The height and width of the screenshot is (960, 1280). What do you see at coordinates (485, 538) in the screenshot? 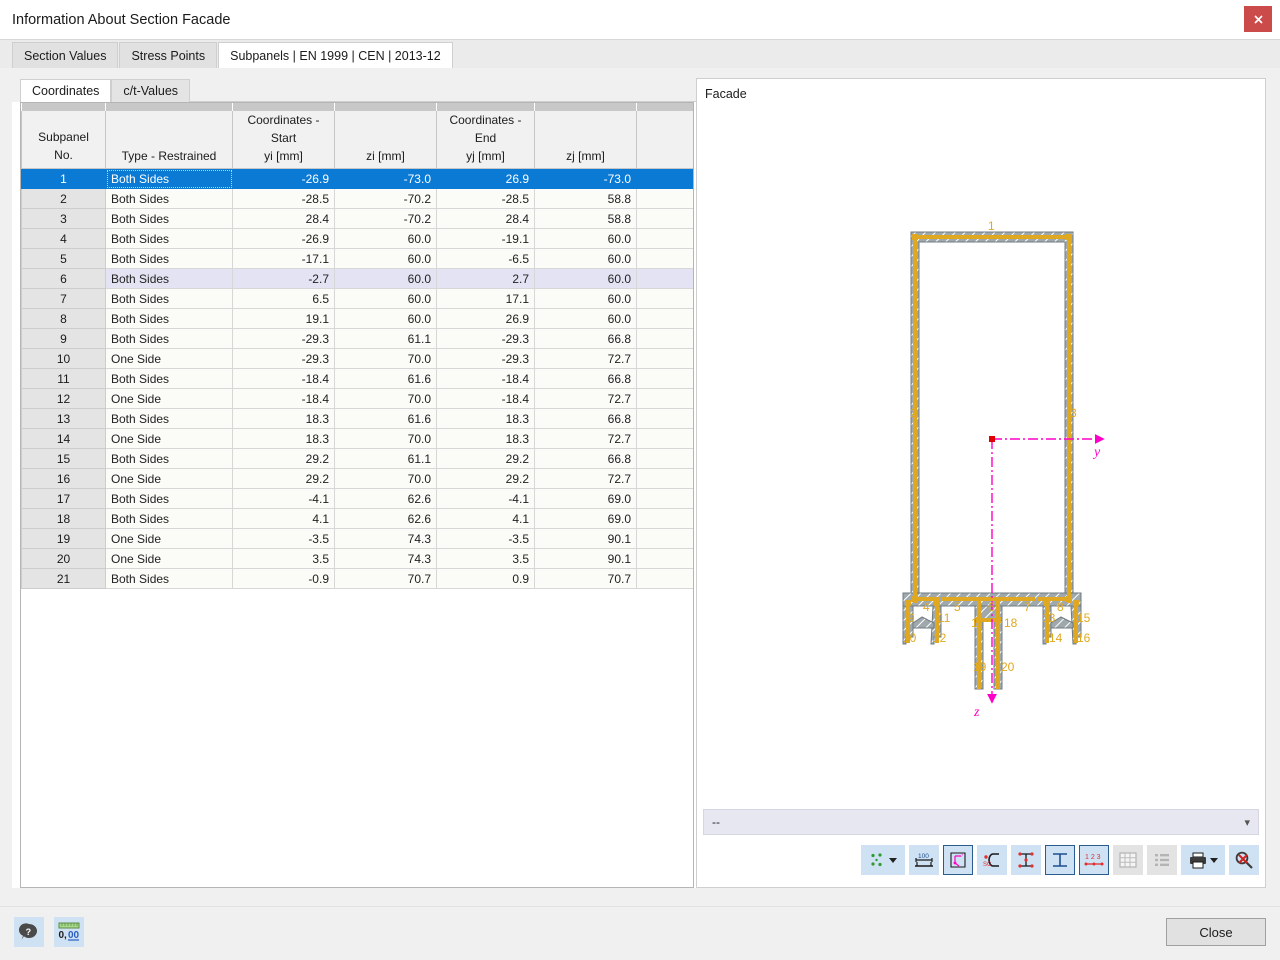
I see `cell-yj: -3.5` at bounding box center [485, 538].